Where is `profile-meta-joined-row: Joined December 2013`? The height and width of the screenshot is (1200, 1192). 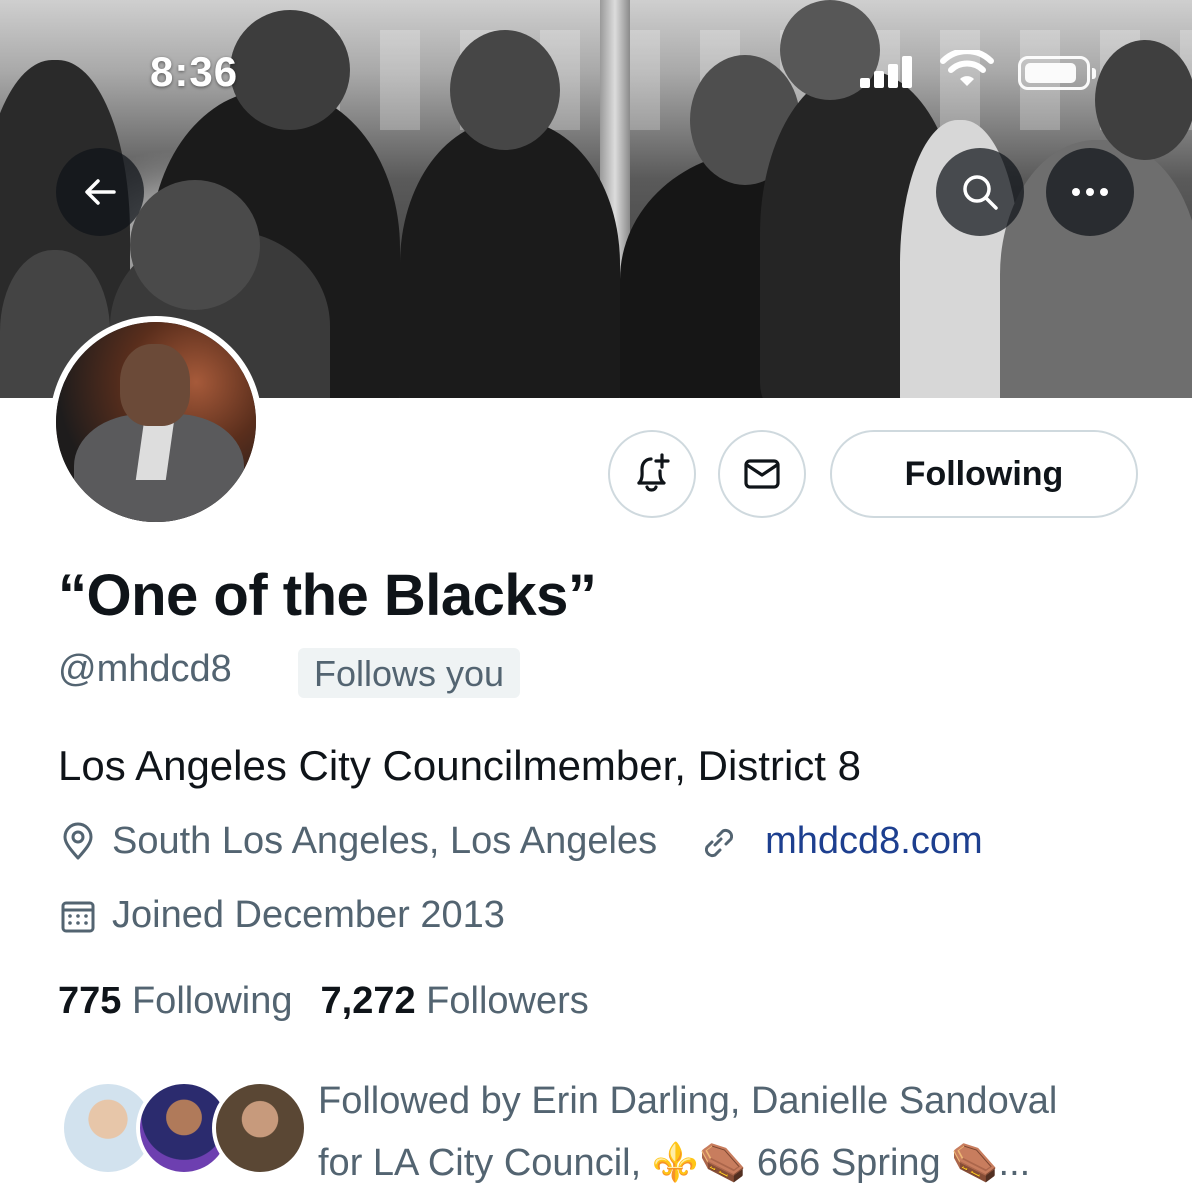 profile-meta-joined-row: Joined December 2013 is located at coordinates (281, 915).